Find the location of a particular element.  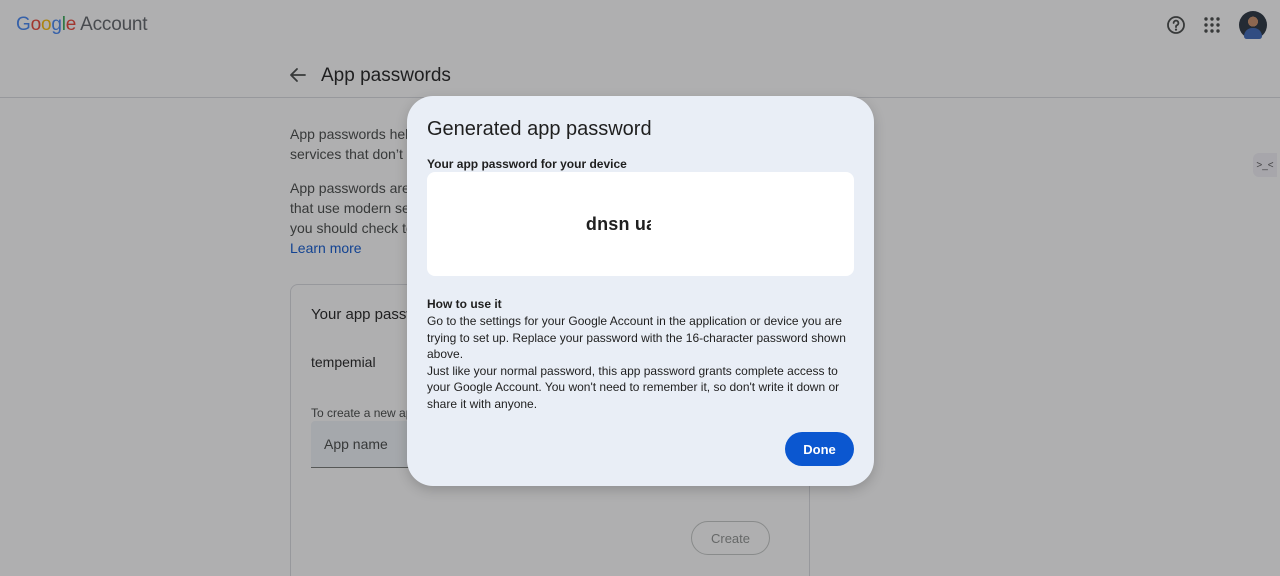

done-button: Done is located at coordinates (819, 449).